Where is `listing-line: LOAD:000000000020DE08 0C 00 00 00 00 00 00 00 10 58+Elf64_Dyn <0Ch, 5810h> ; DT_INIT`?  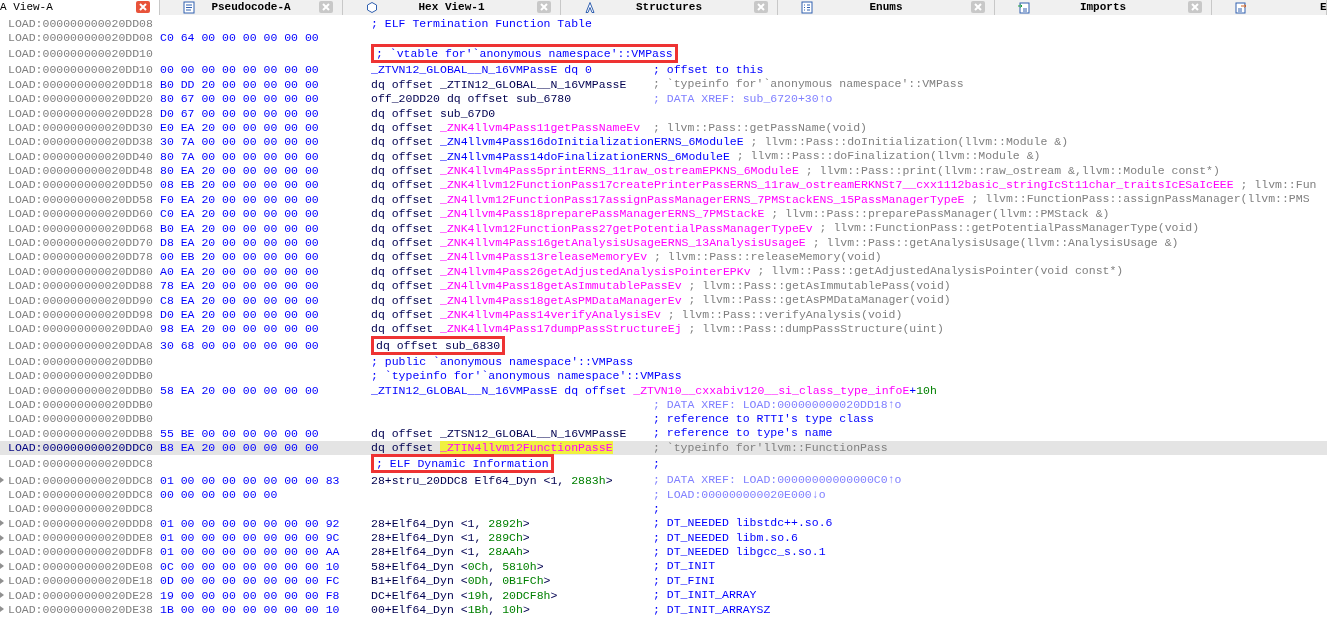
listing-line: LOAD:000000000020DE08 0C 00 00 00 00 00 00 00 10 58+Elf64_Dyn <0Ch, 5810h> ; DT_INIT is located at coordinates (663, 566).